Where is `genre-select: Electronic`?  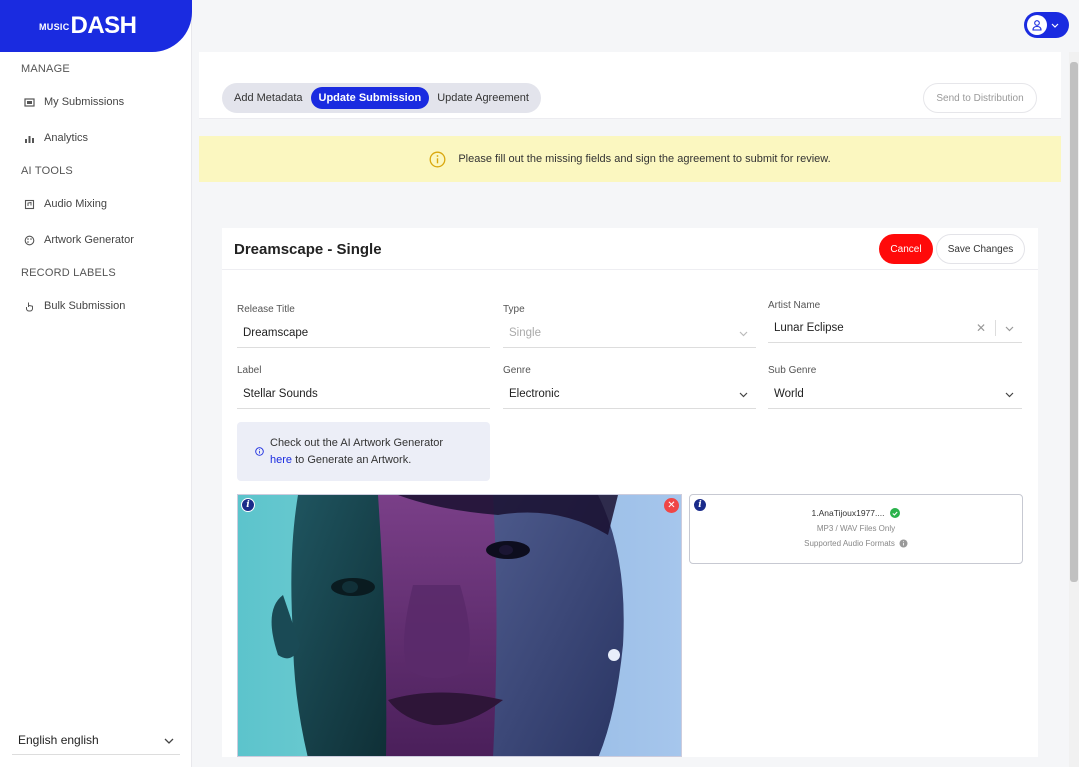 genre-select: Electronic is located at coordinates (629, 394).